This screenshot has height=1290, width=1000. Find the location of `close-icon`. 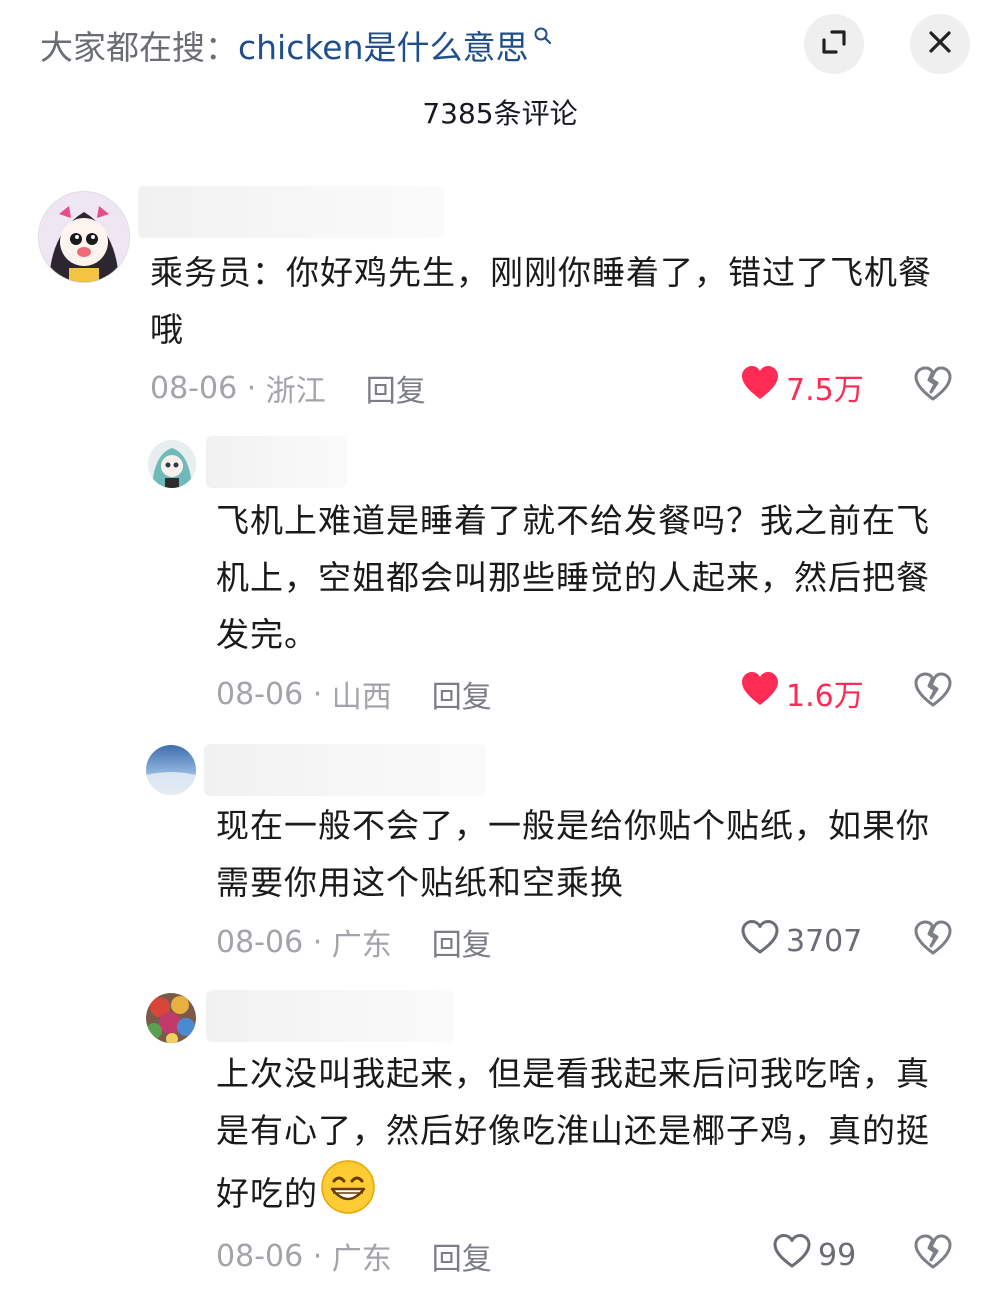

close-icon is located at coordinates (940, 44).